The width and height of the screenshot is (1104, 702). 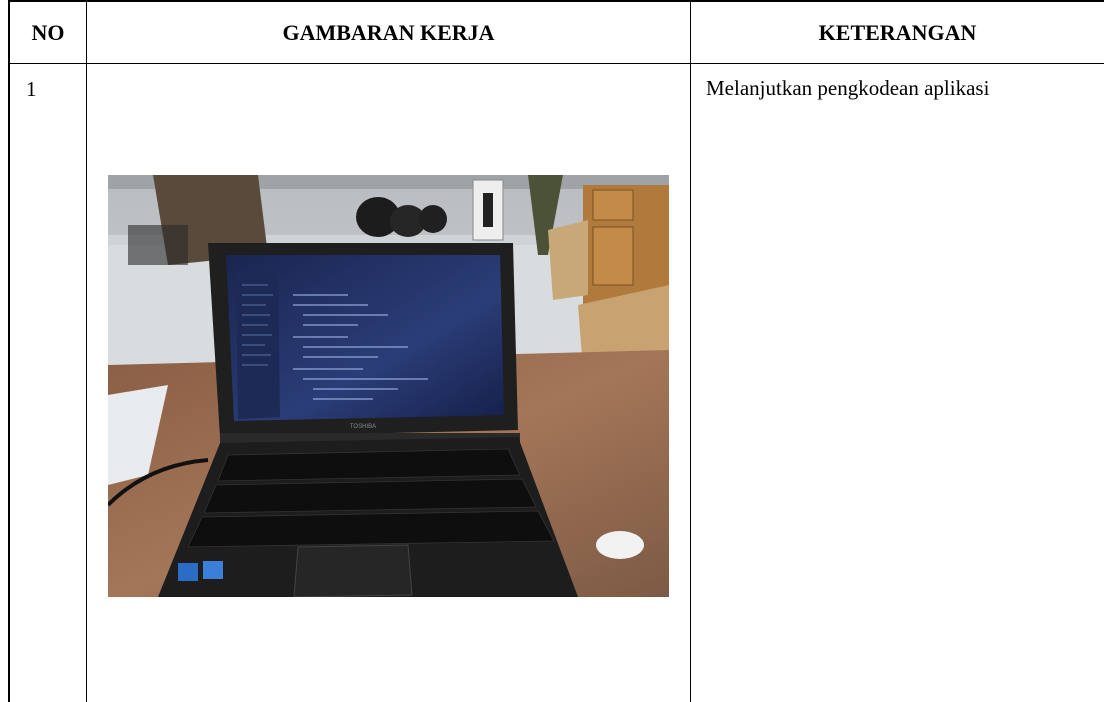 What do you see at coordinates (388, 32) in the screenshot?
I see `header-gambaran-kerja: GAMBARAN KERJA` at bounding box center [388, 32].